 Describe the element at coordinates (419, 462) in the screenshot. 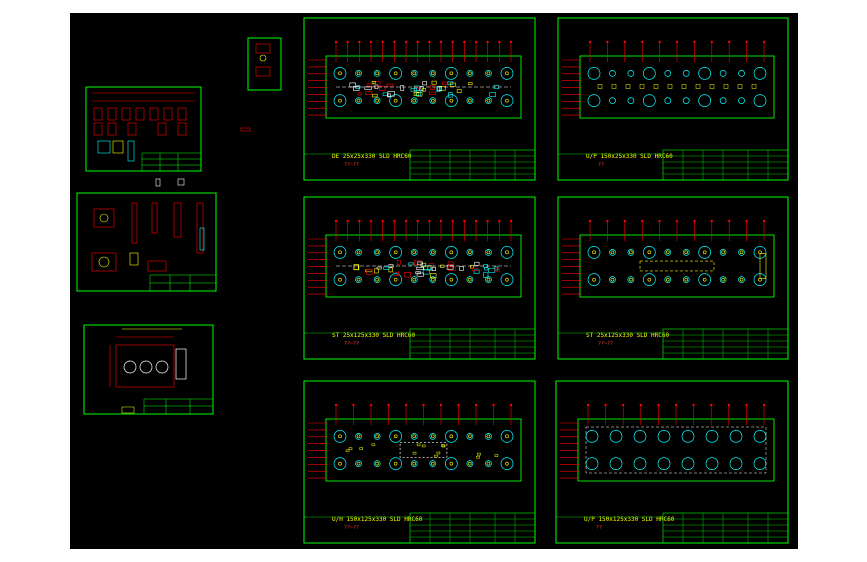

I see `plate-sheet-5: U/H 150x125x330 SLD HRC60??~??` at that location.